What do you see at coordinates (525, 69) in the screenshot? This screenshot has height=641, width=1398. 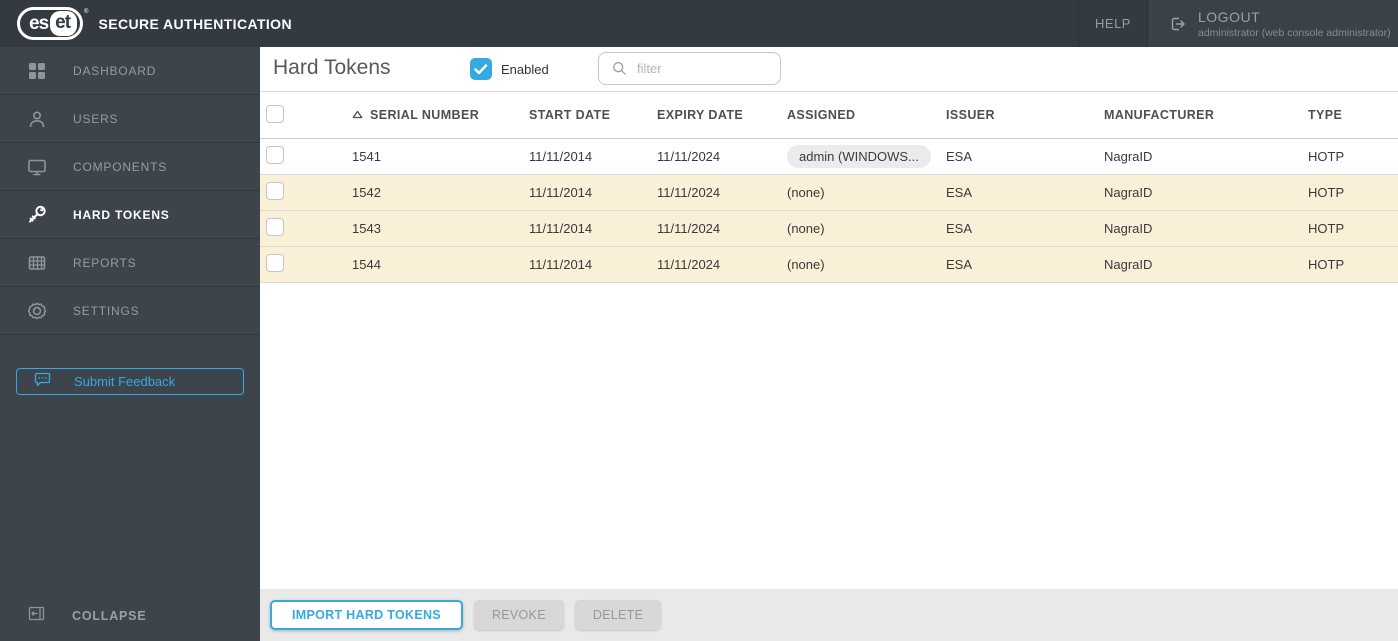 I see `enabled-label: Enabled` at bounding box center [525, 69].